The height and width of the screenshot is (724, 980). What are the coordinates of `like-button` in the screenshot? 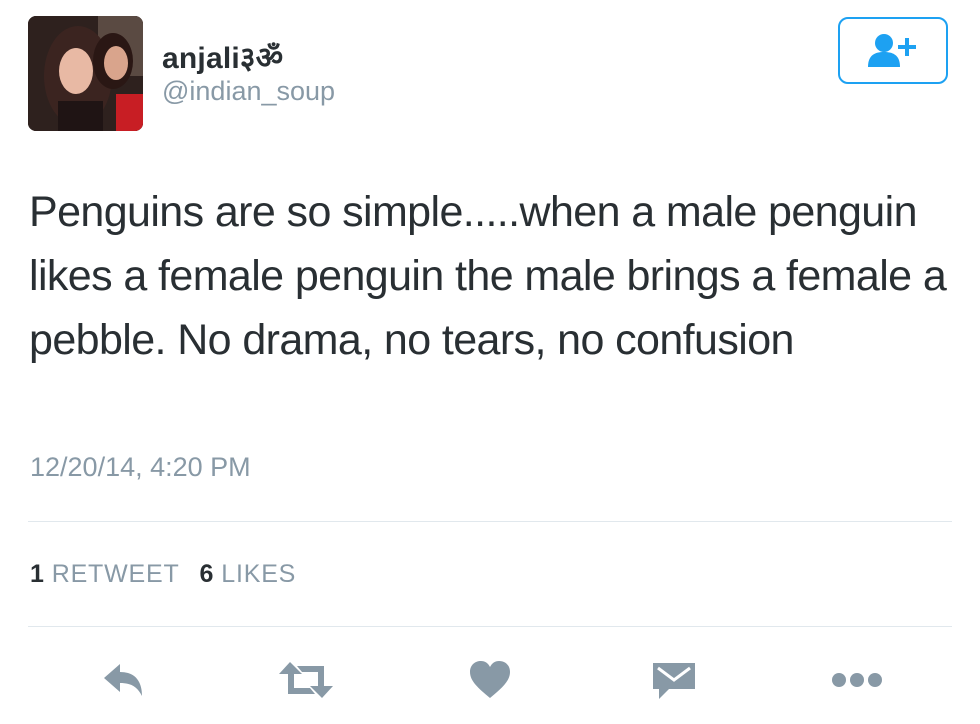 It's located at (490, 680).